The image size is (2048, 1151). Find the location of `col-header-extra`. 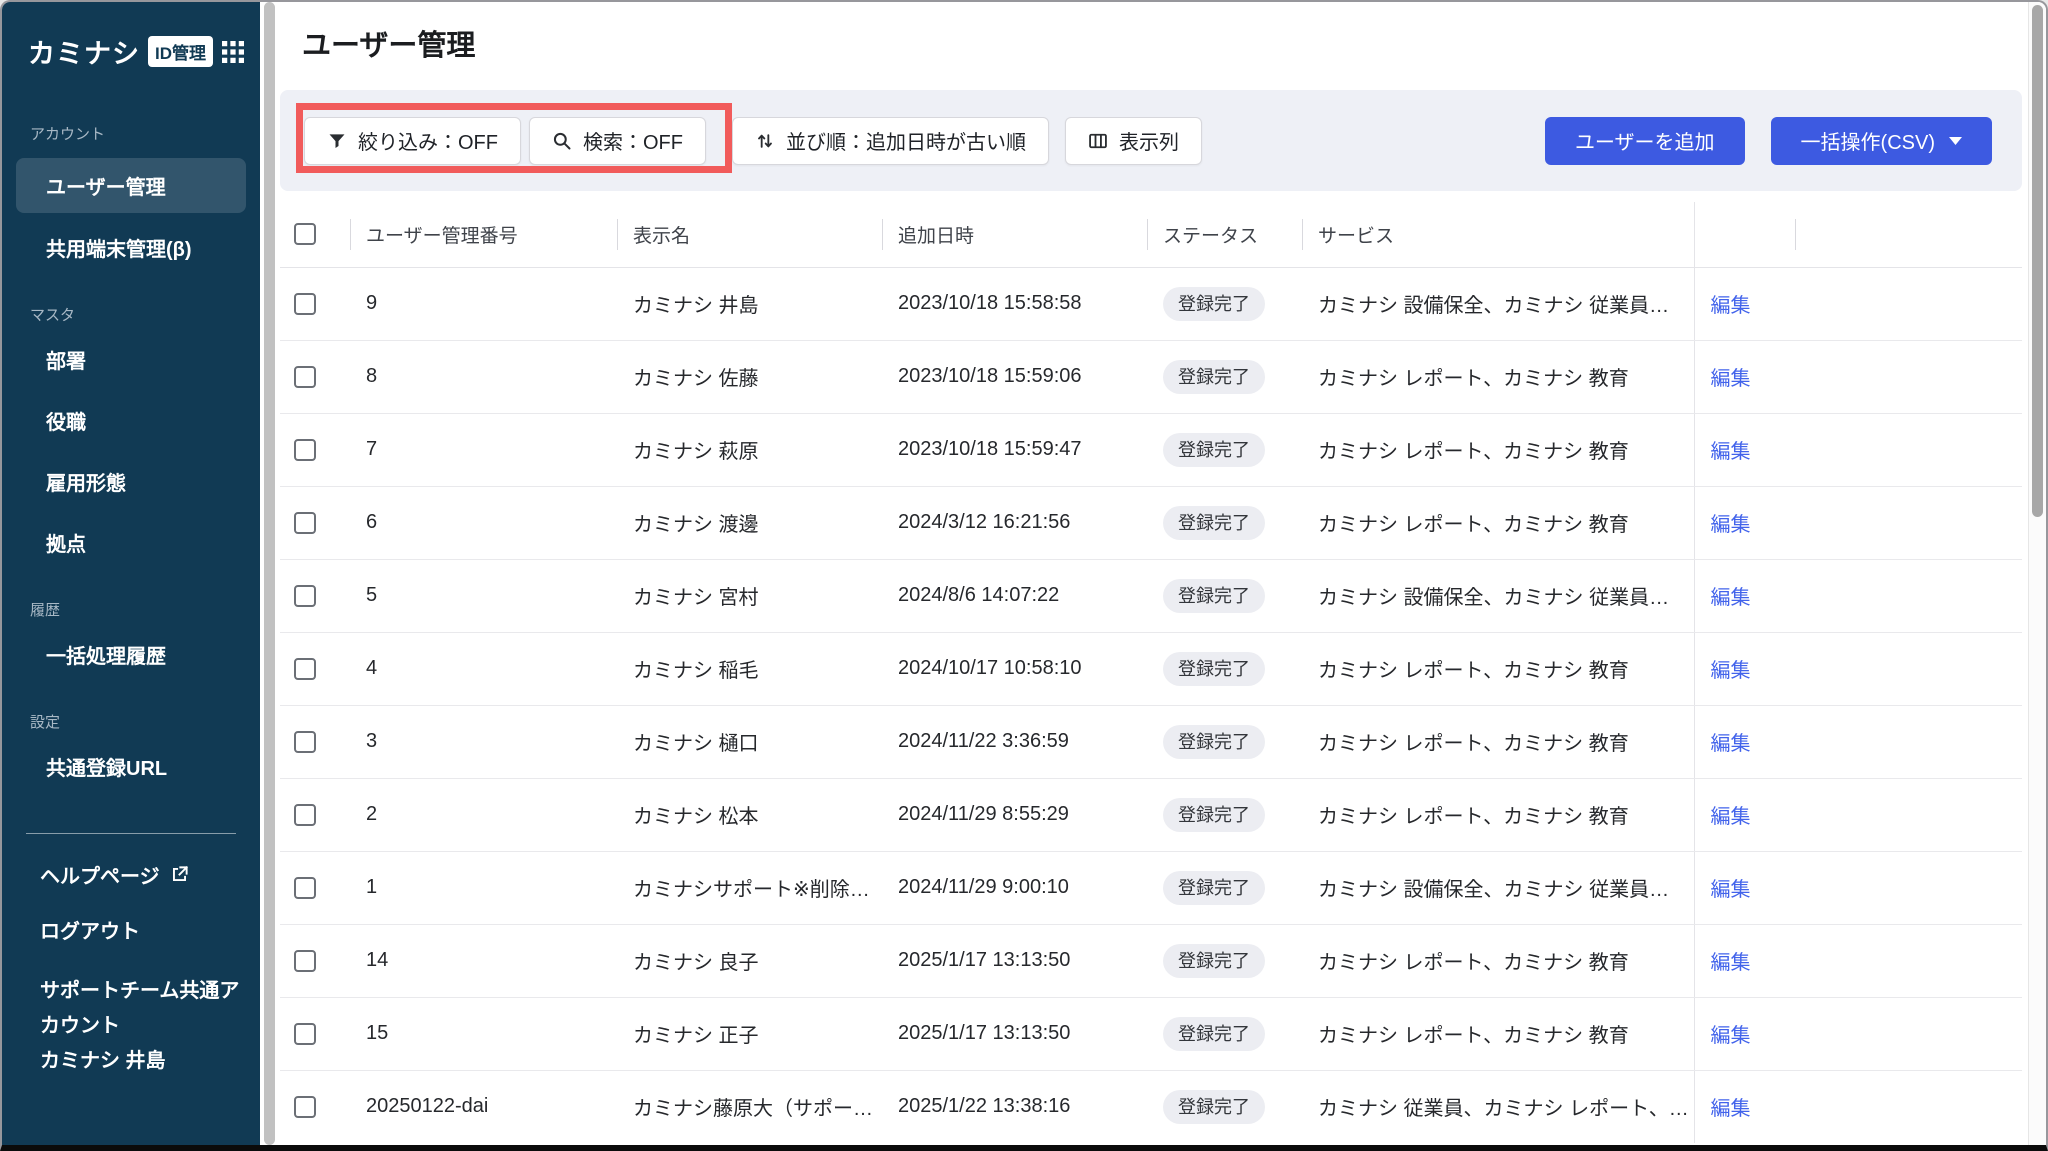

col-header-extra is located at coordinates (1908, 235).